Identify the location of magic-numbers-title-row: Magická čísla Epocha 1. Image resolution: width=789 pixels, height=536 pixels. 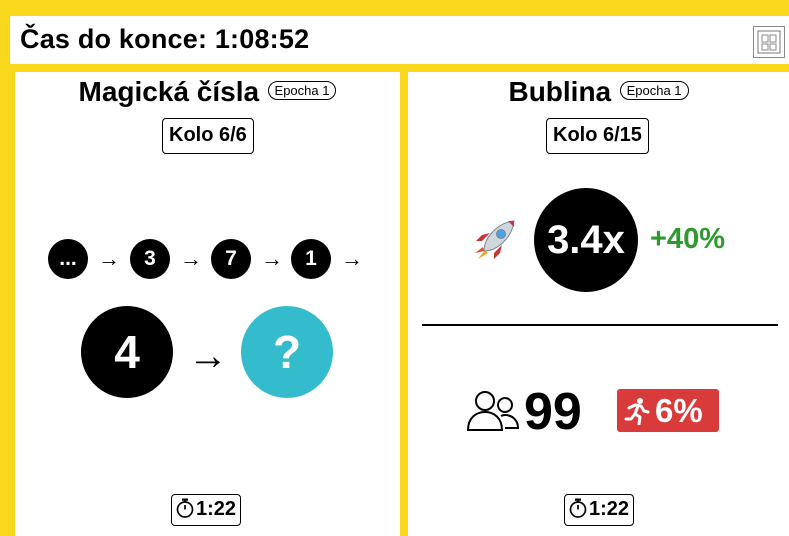
(207, 92).